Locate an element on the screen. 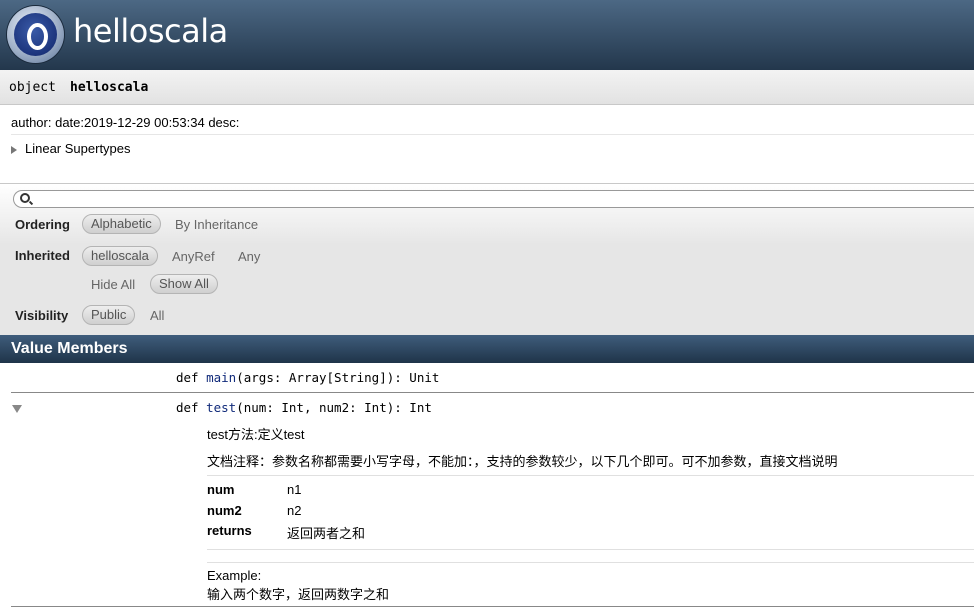  page-header: helloscala is located at coordinates (487, 35).